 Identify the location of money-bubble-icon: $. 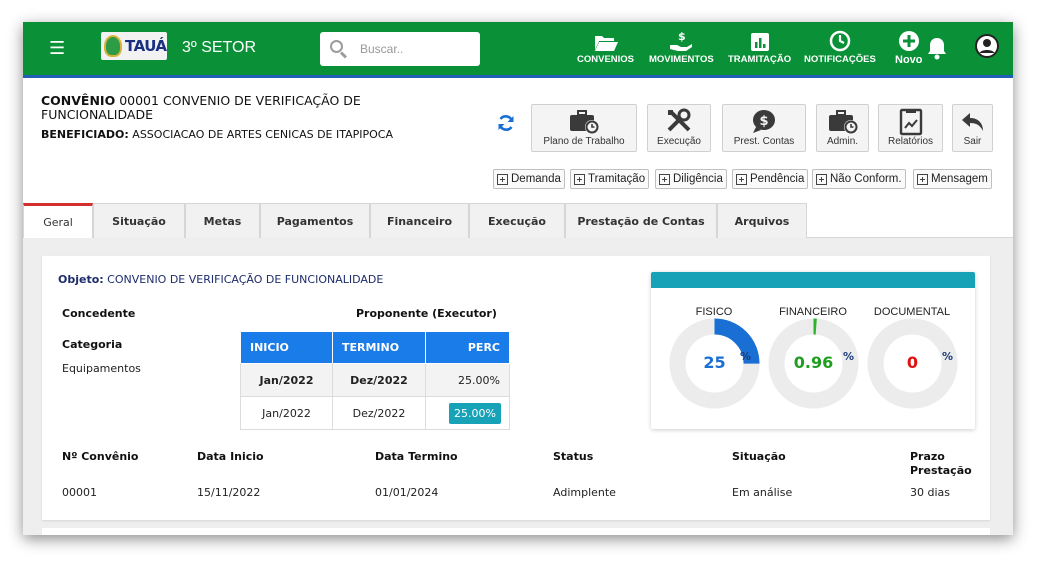
(764, 122).